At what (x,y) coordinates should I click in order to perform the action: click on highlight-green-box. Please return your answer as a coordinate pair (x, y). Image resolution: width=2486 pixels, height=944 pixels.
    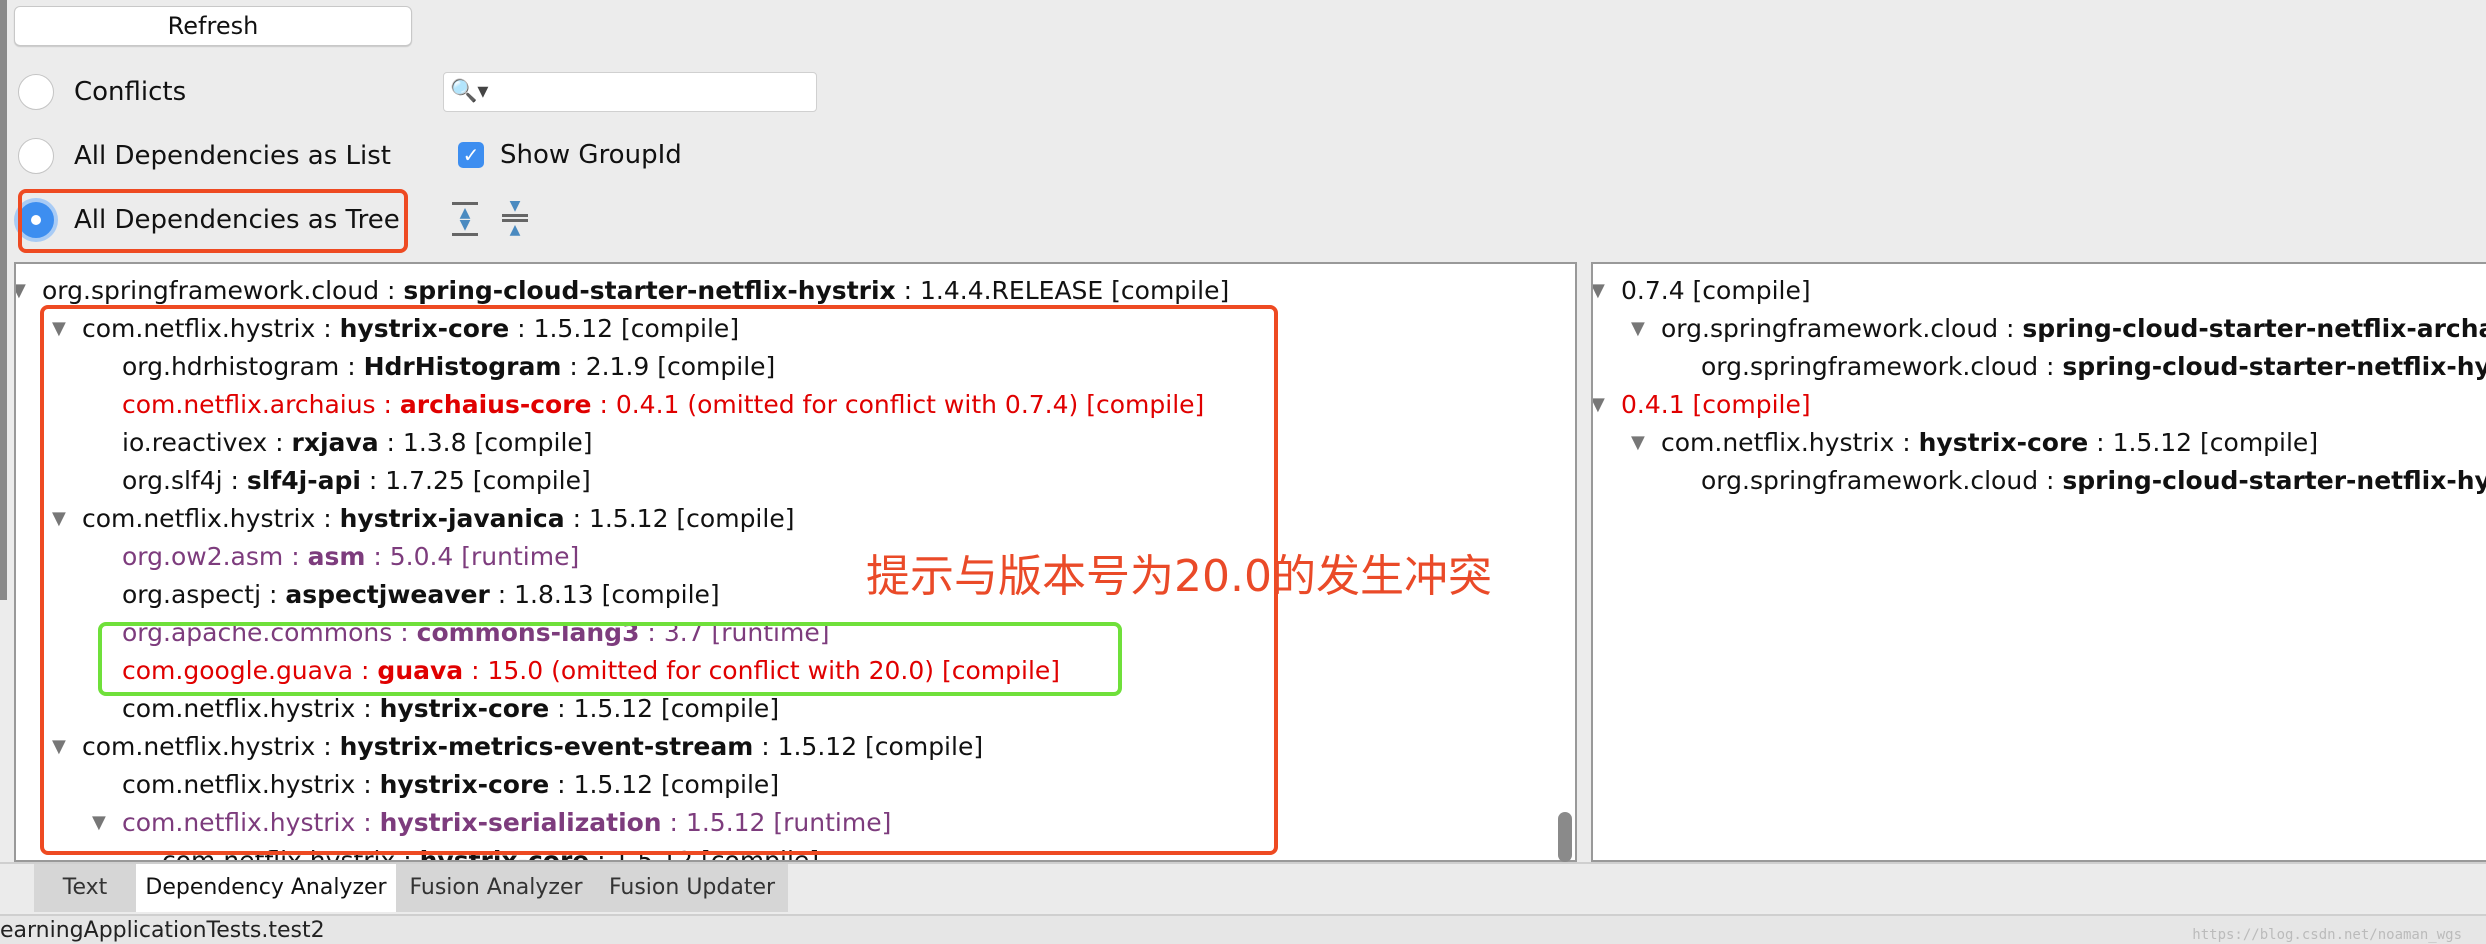
    Looking at the image, I should click on (610, 659).